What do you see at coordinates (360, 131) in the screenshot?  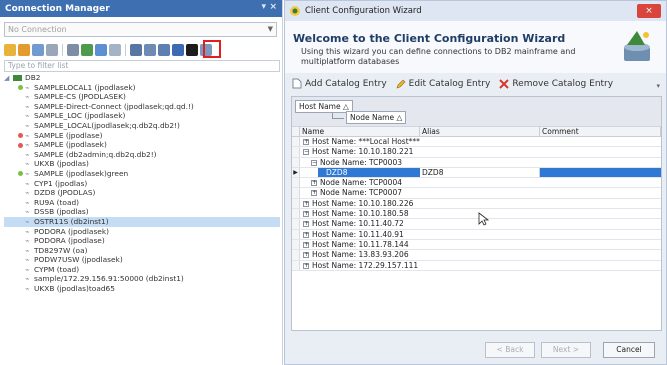 I see `column-header-name: Name` at bounding box center [360, 131].